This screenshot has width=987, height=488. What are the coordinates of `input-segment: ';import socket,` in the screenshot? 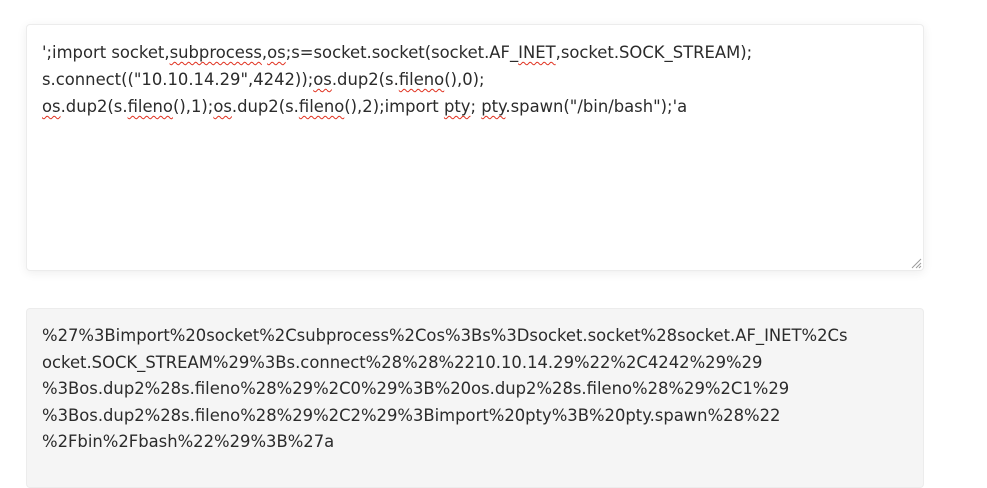 It's located at (106, 52).